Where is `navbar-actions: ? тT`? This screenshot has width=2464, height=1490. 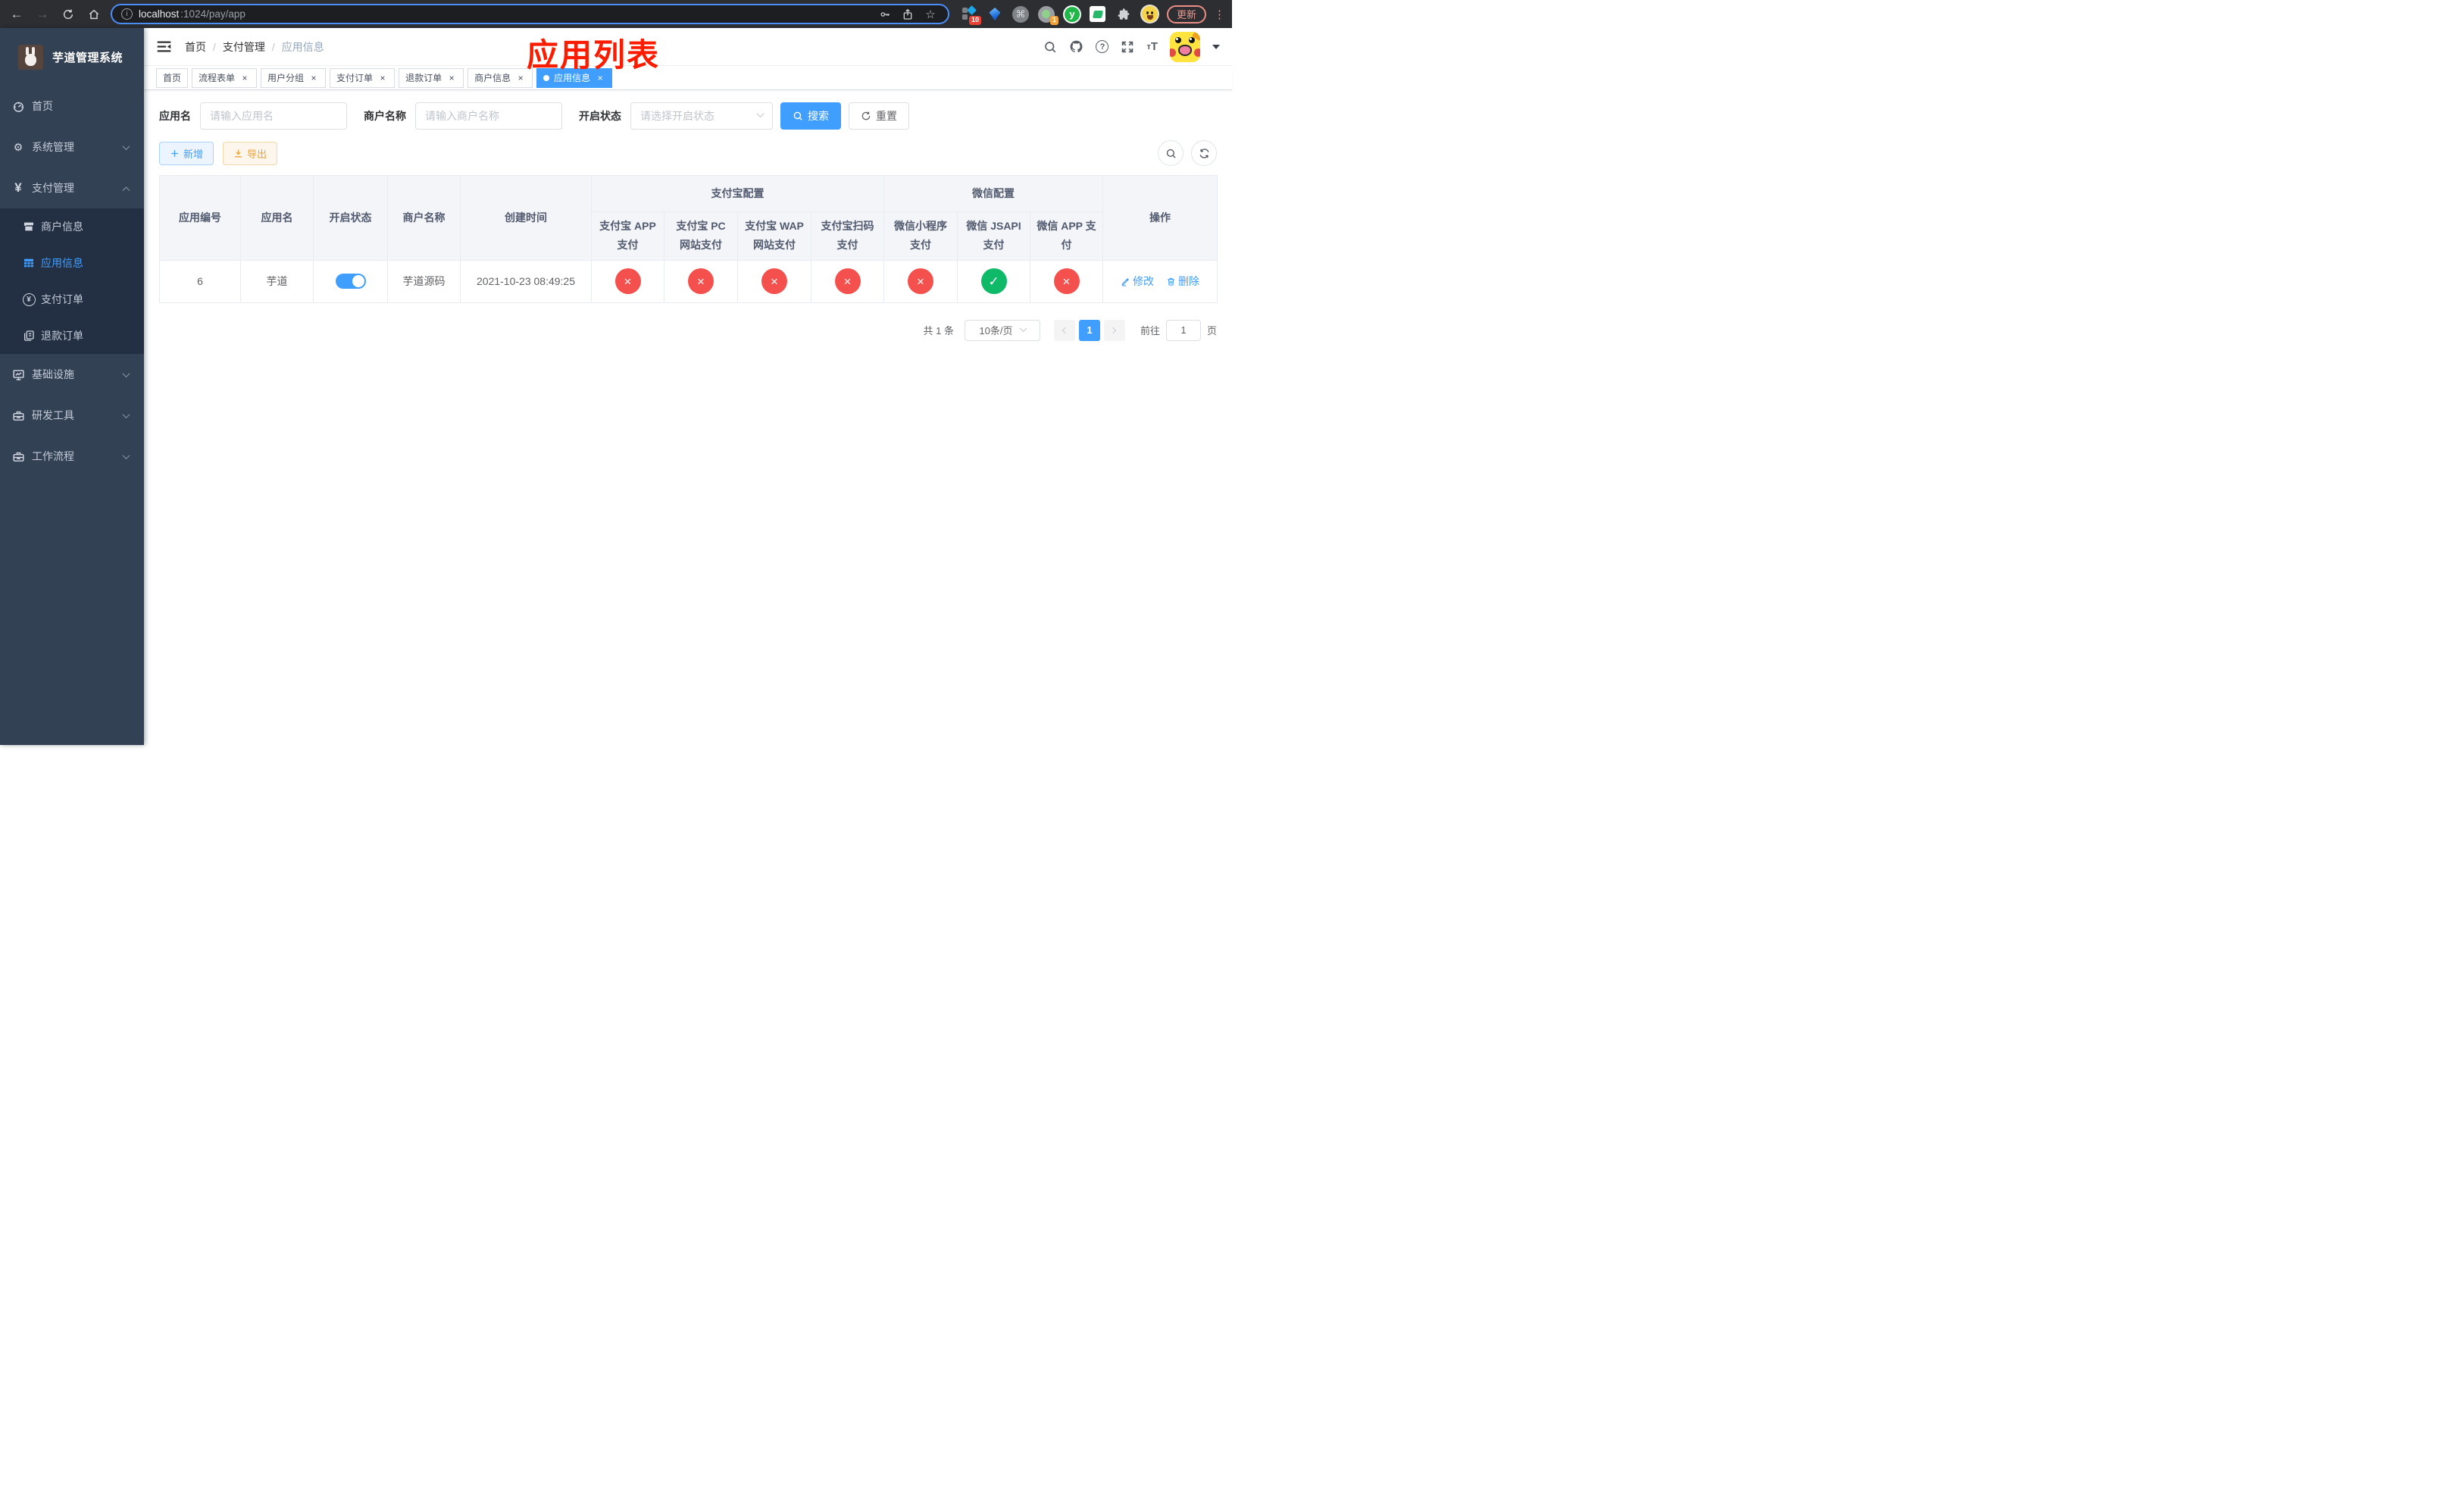
navbar-actions: ? тT is located at coordinates (1131, 46).